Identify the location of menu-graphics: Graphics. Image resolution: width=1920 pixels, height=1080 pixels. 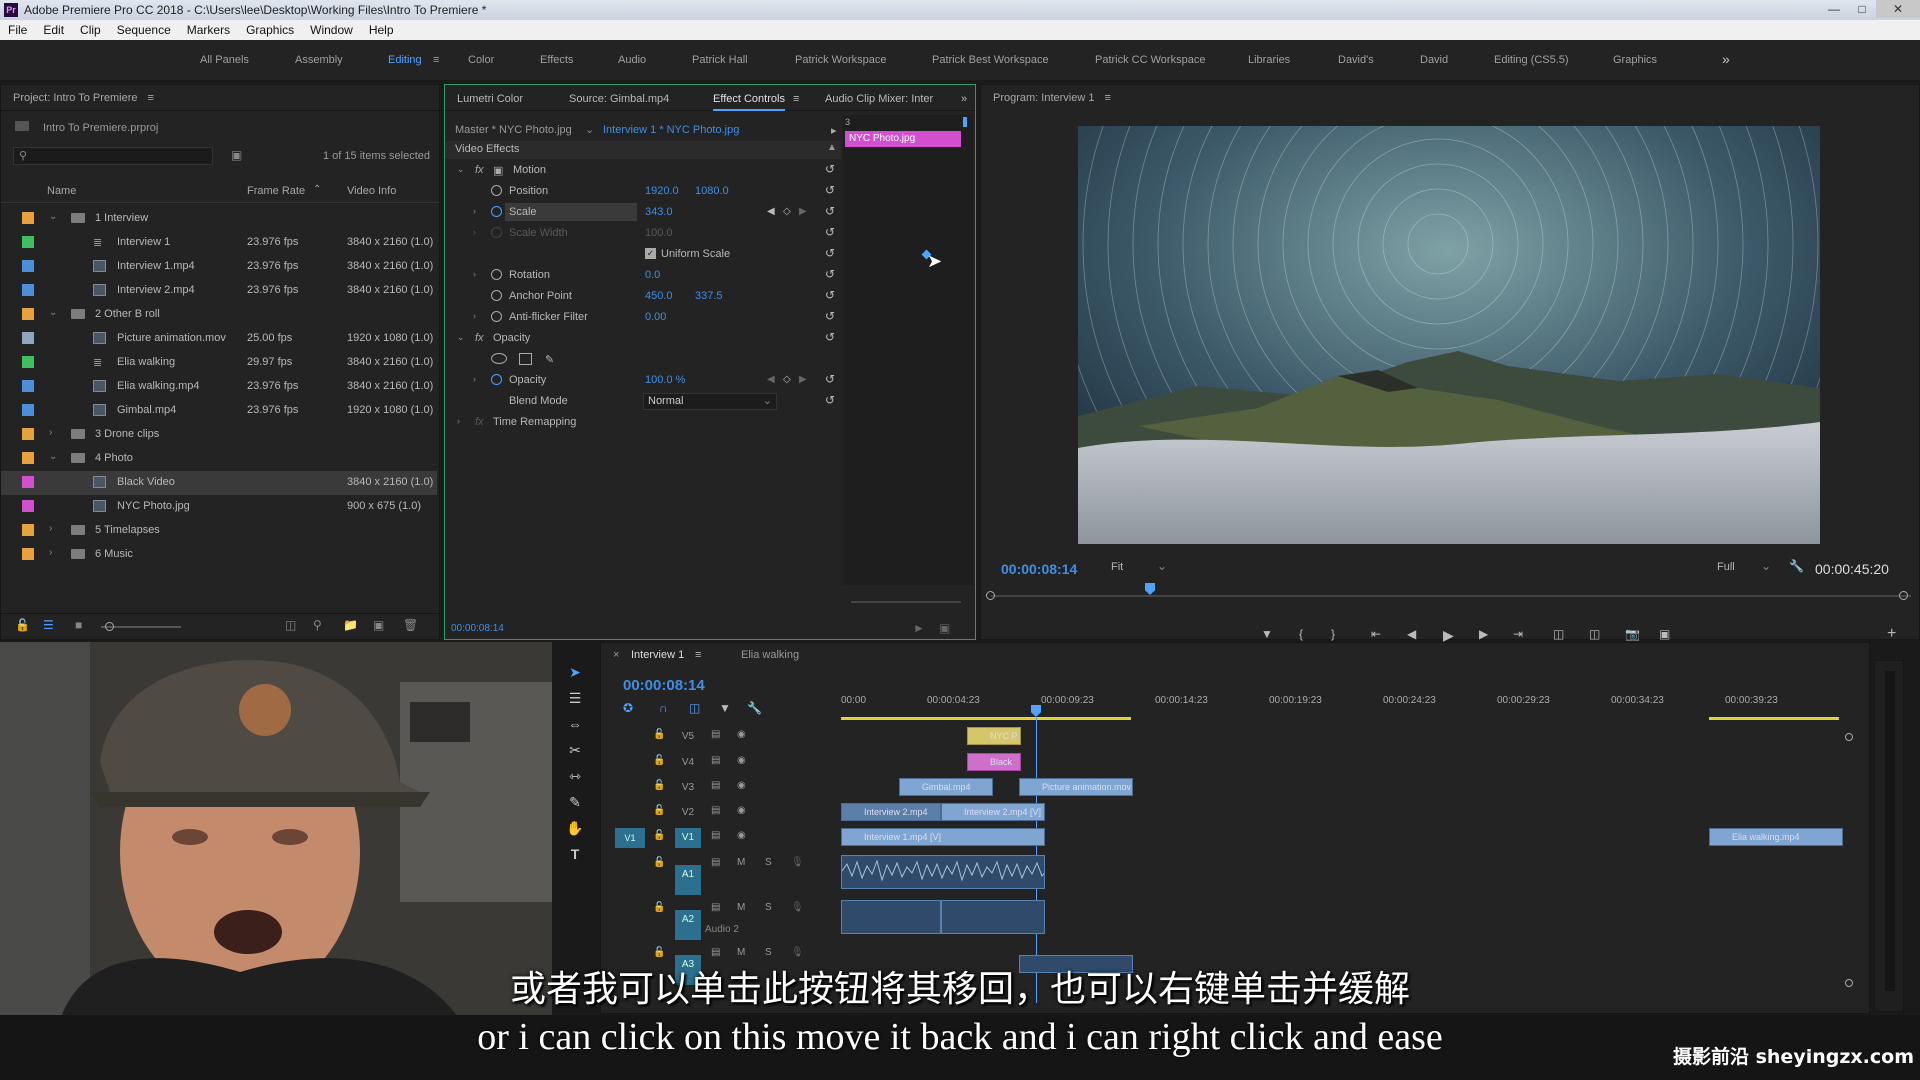
(270, 30).